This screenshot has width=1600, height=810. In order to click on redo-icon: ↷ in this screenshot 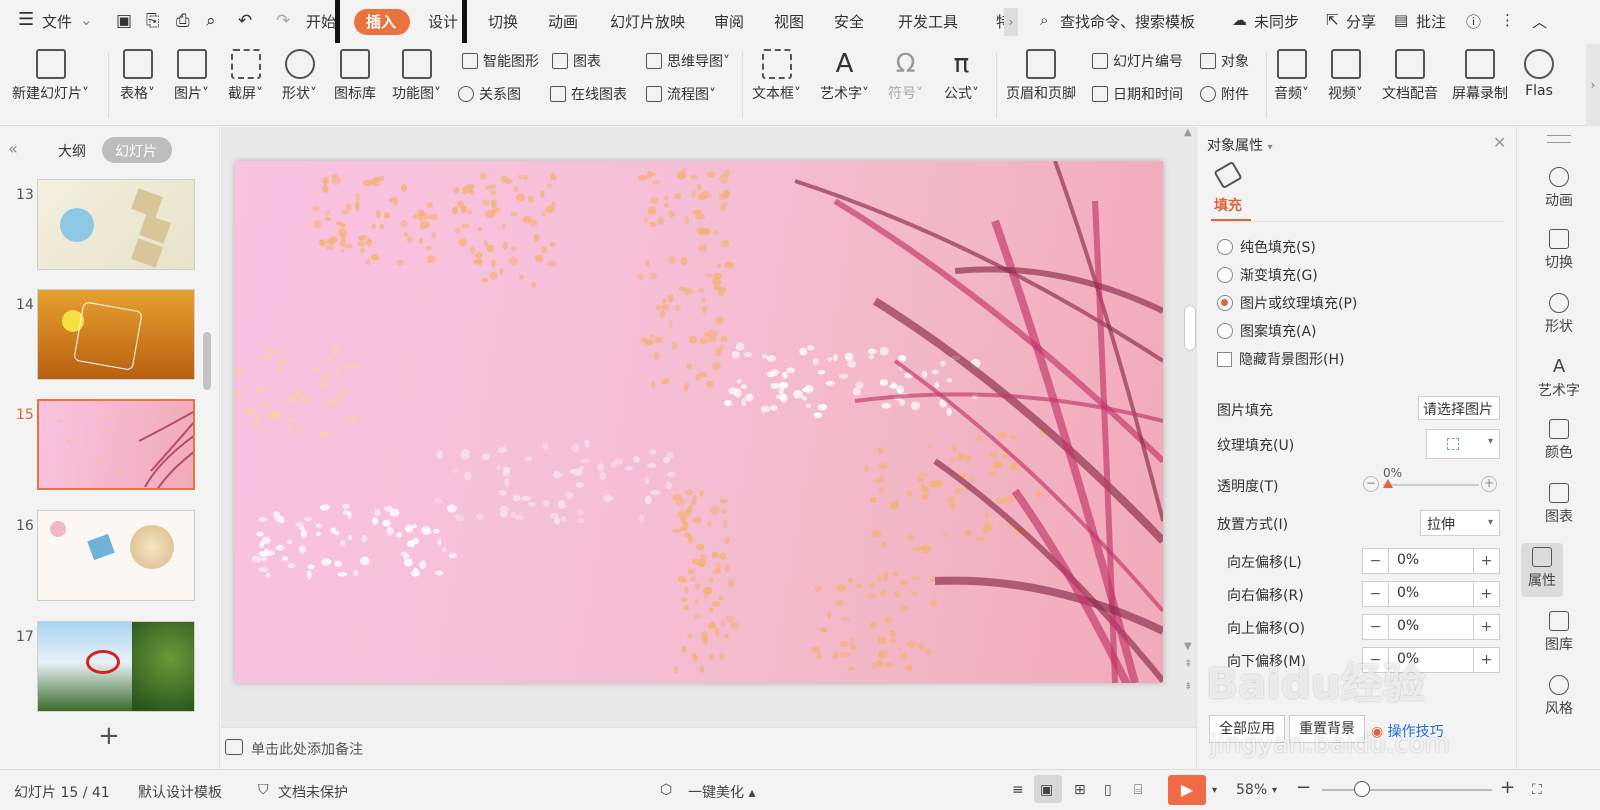, I will do `click(283, 21)`.